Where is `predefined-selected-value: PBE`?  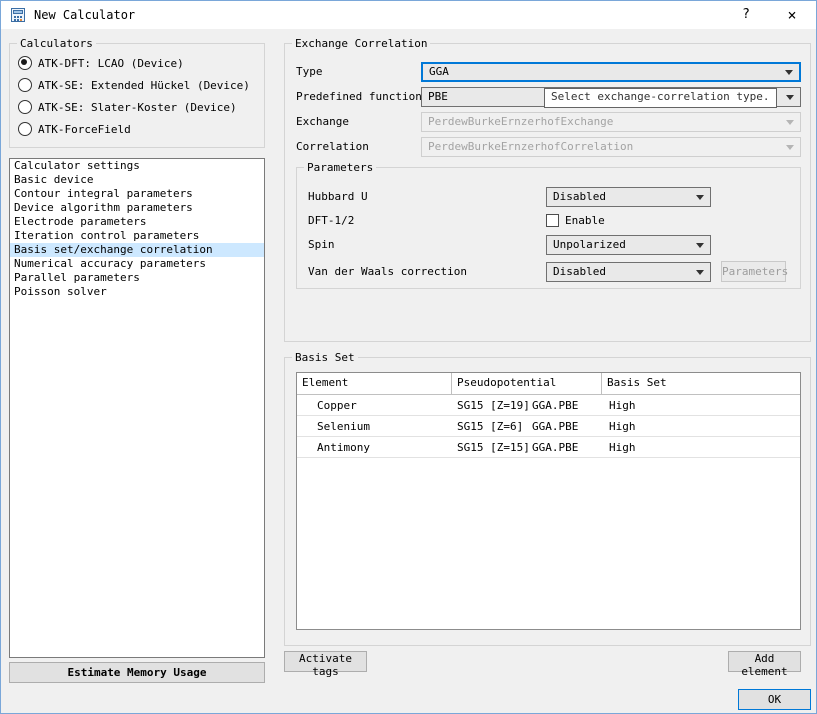
predefined-selected-value: PBE is located at coordinates (438, 96).